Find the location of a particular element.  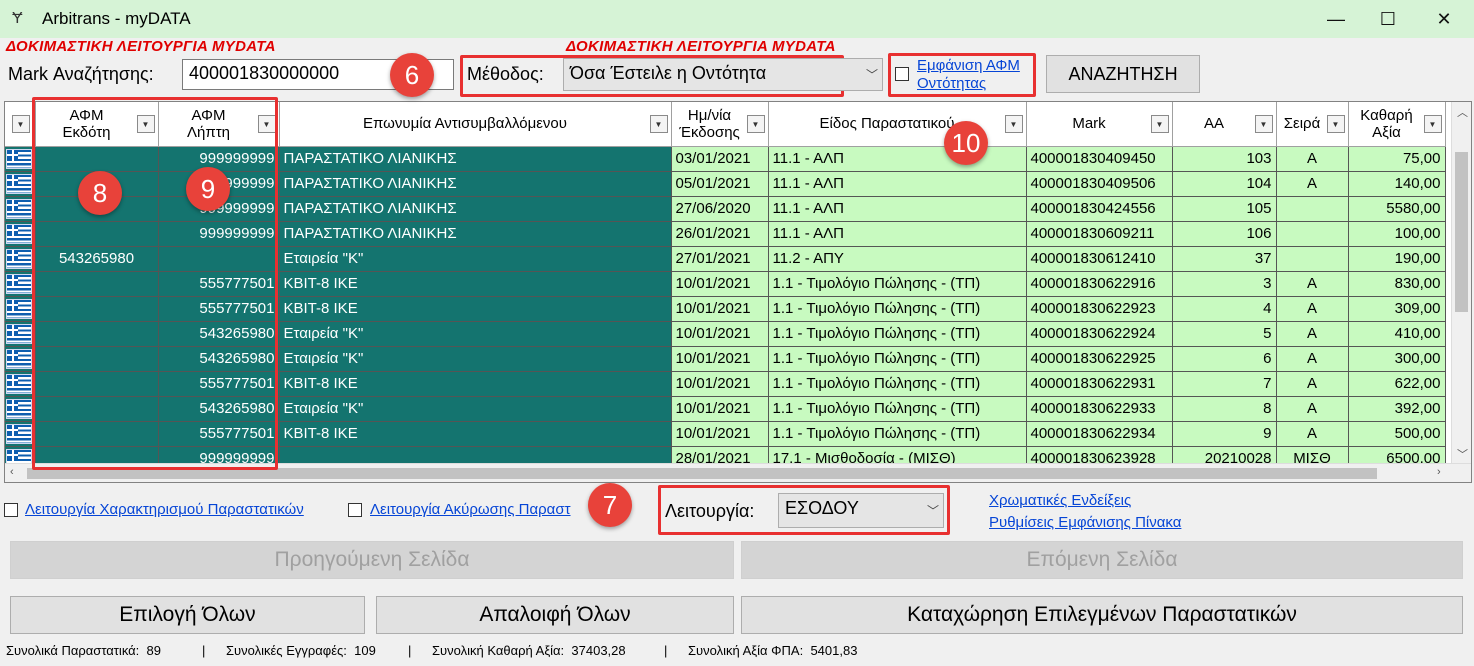

net-value-cell: 500,00 is located at coordinates (1397, 434).